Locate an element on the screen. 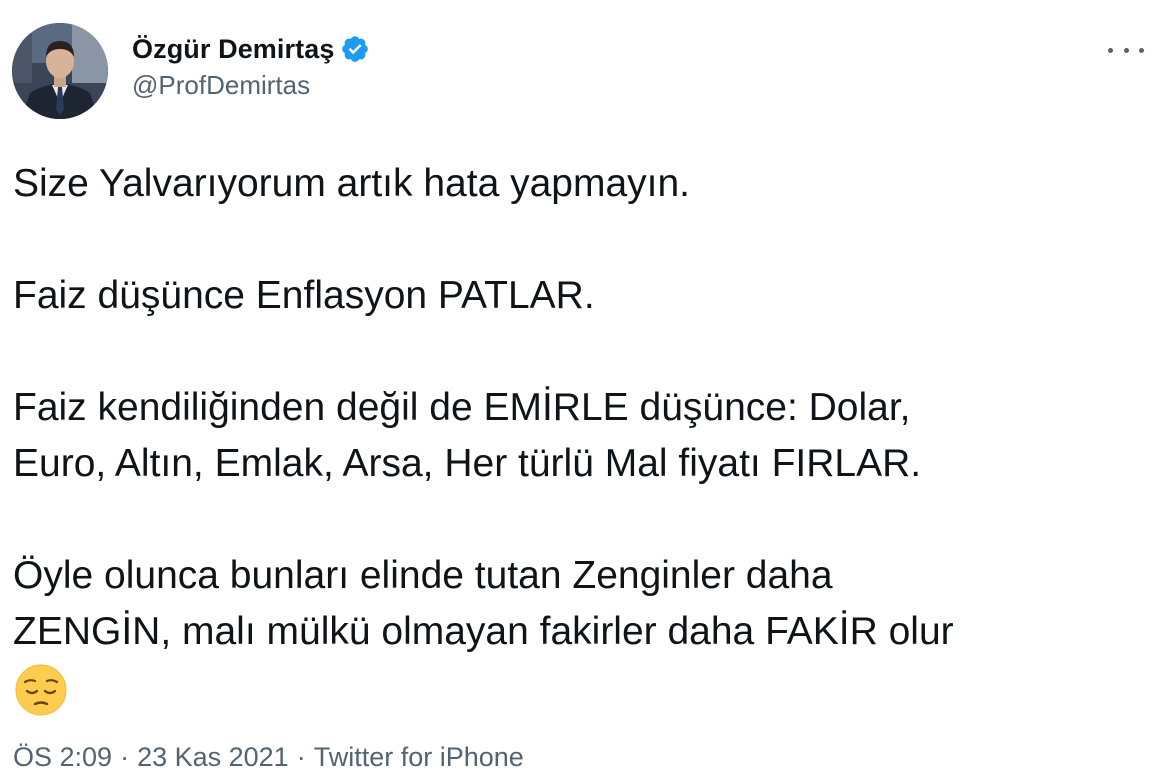 The height and width of the screenshot is (778, 1168). author-block: Özgür Demirtaş @ProfDemirtas is located at coordinates (251, 65).